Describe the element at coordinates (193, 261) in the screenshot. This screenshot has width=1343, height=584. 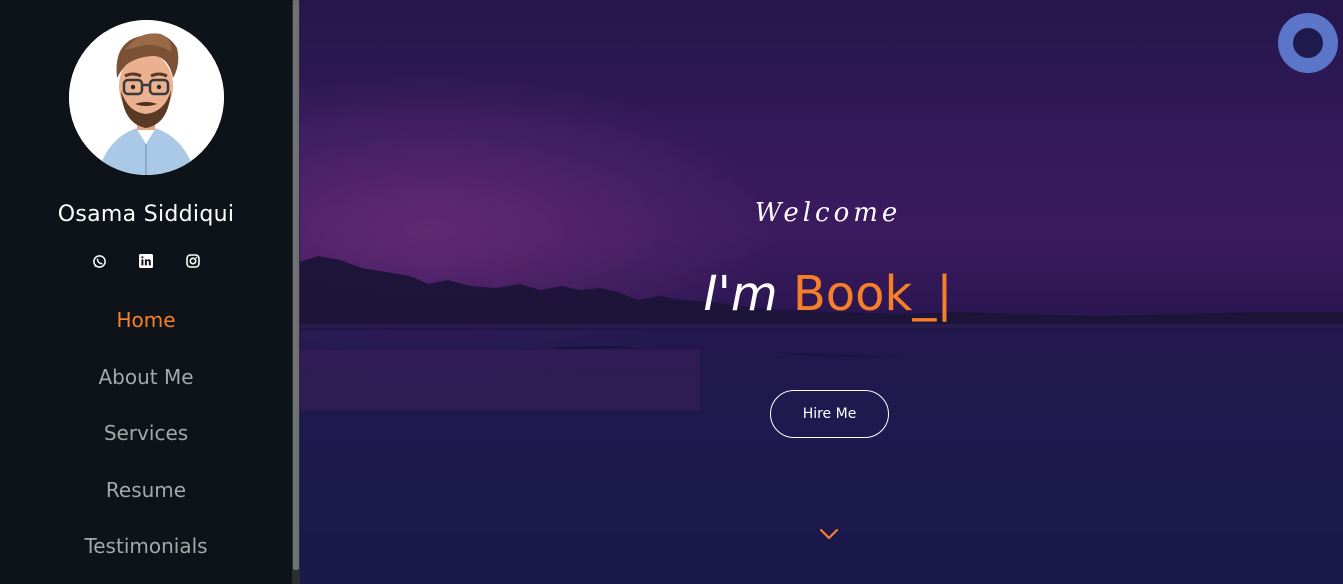
I see `instagram-icon` at that location.